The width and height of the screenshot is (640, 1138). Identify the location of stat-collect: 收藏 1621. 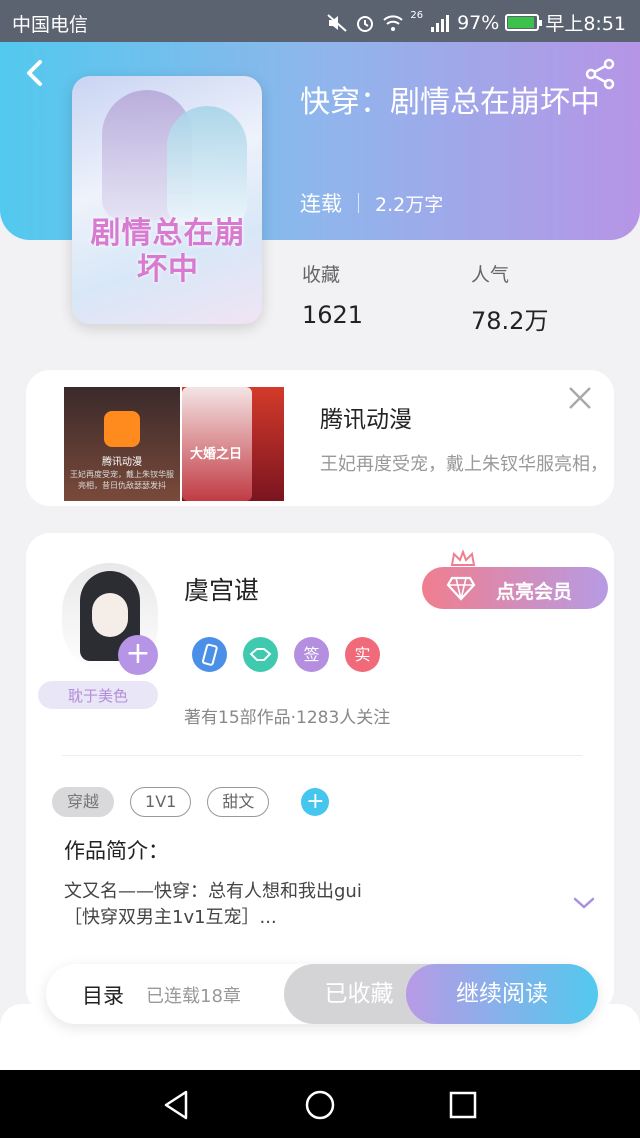
(332, 294).